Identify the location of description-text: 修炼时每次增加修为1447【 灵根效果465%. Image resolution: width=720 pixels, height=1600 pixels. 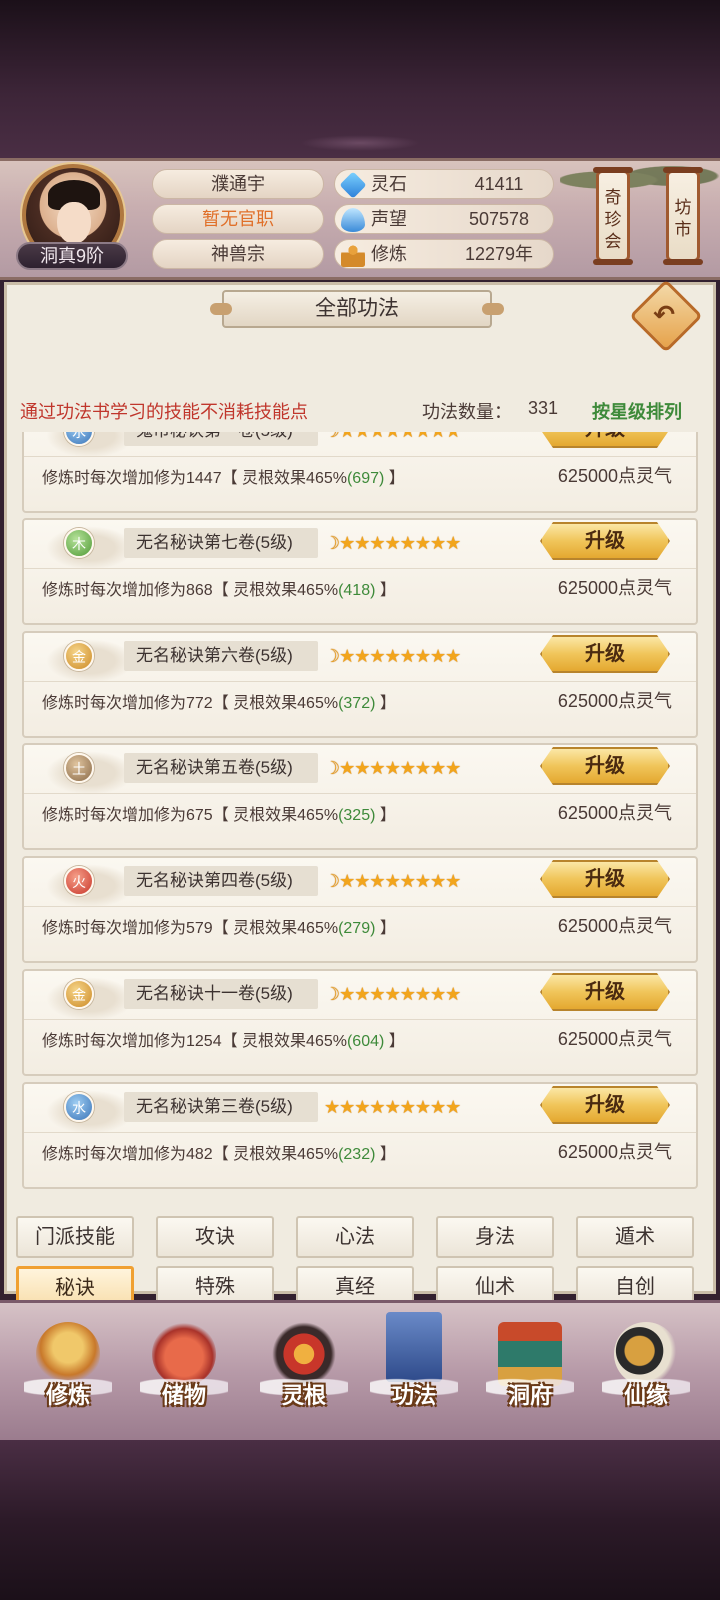
(194, 478).